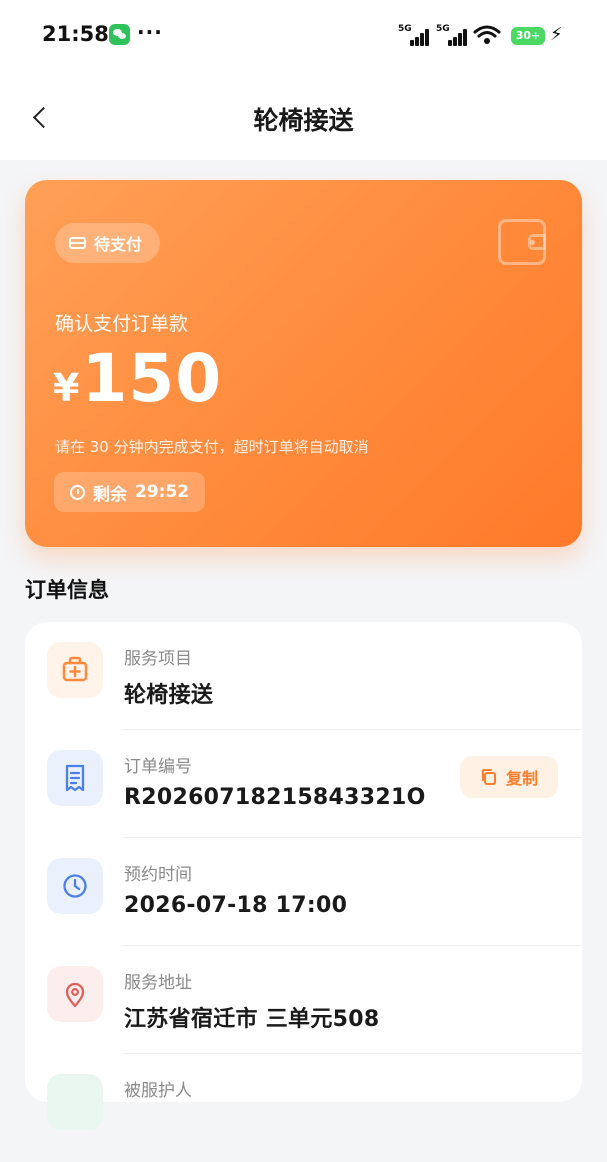 This screenshot has height=1162, width=607. I want to click on status-time: 21:58, so click(75, 34).